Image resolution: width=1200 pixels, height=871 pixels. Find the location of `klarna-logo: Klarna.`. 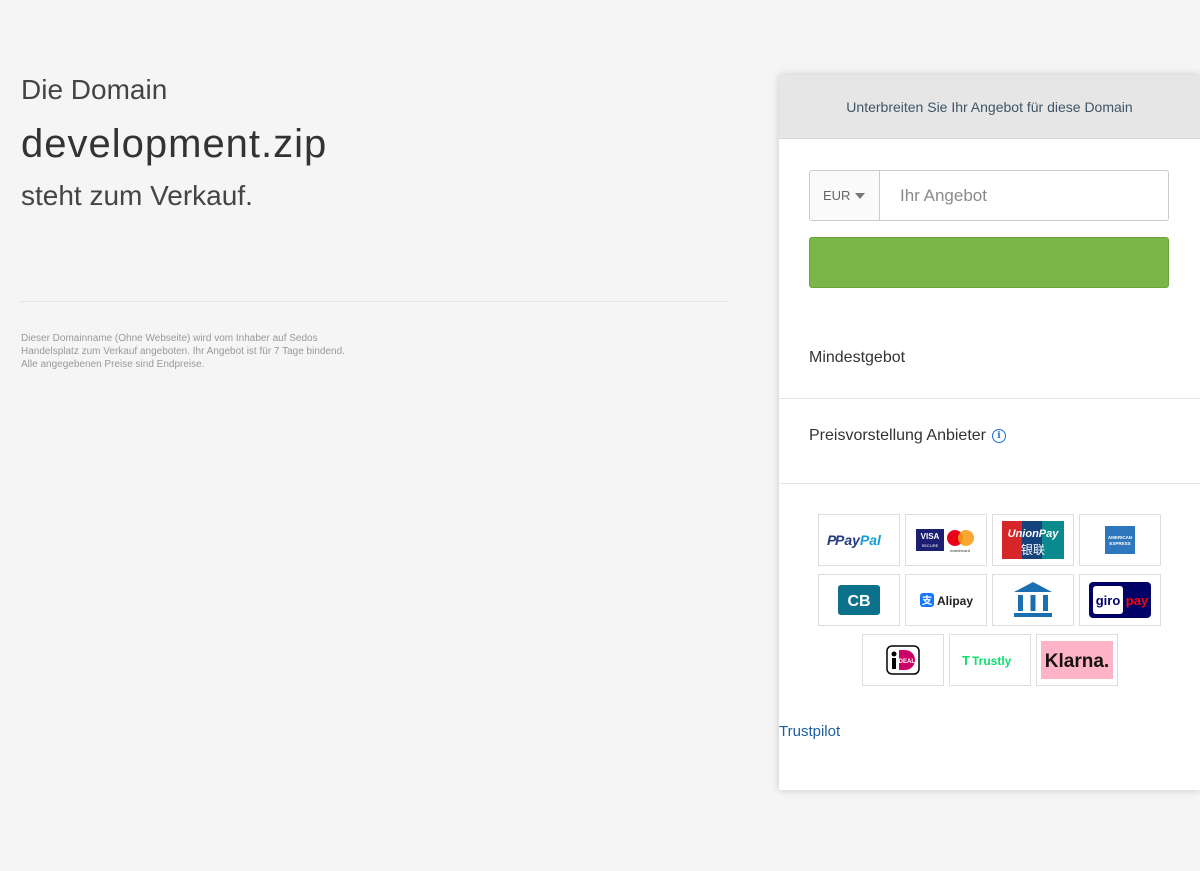

klarna-logo: Klarna. is located at coordinates (1076, 660).